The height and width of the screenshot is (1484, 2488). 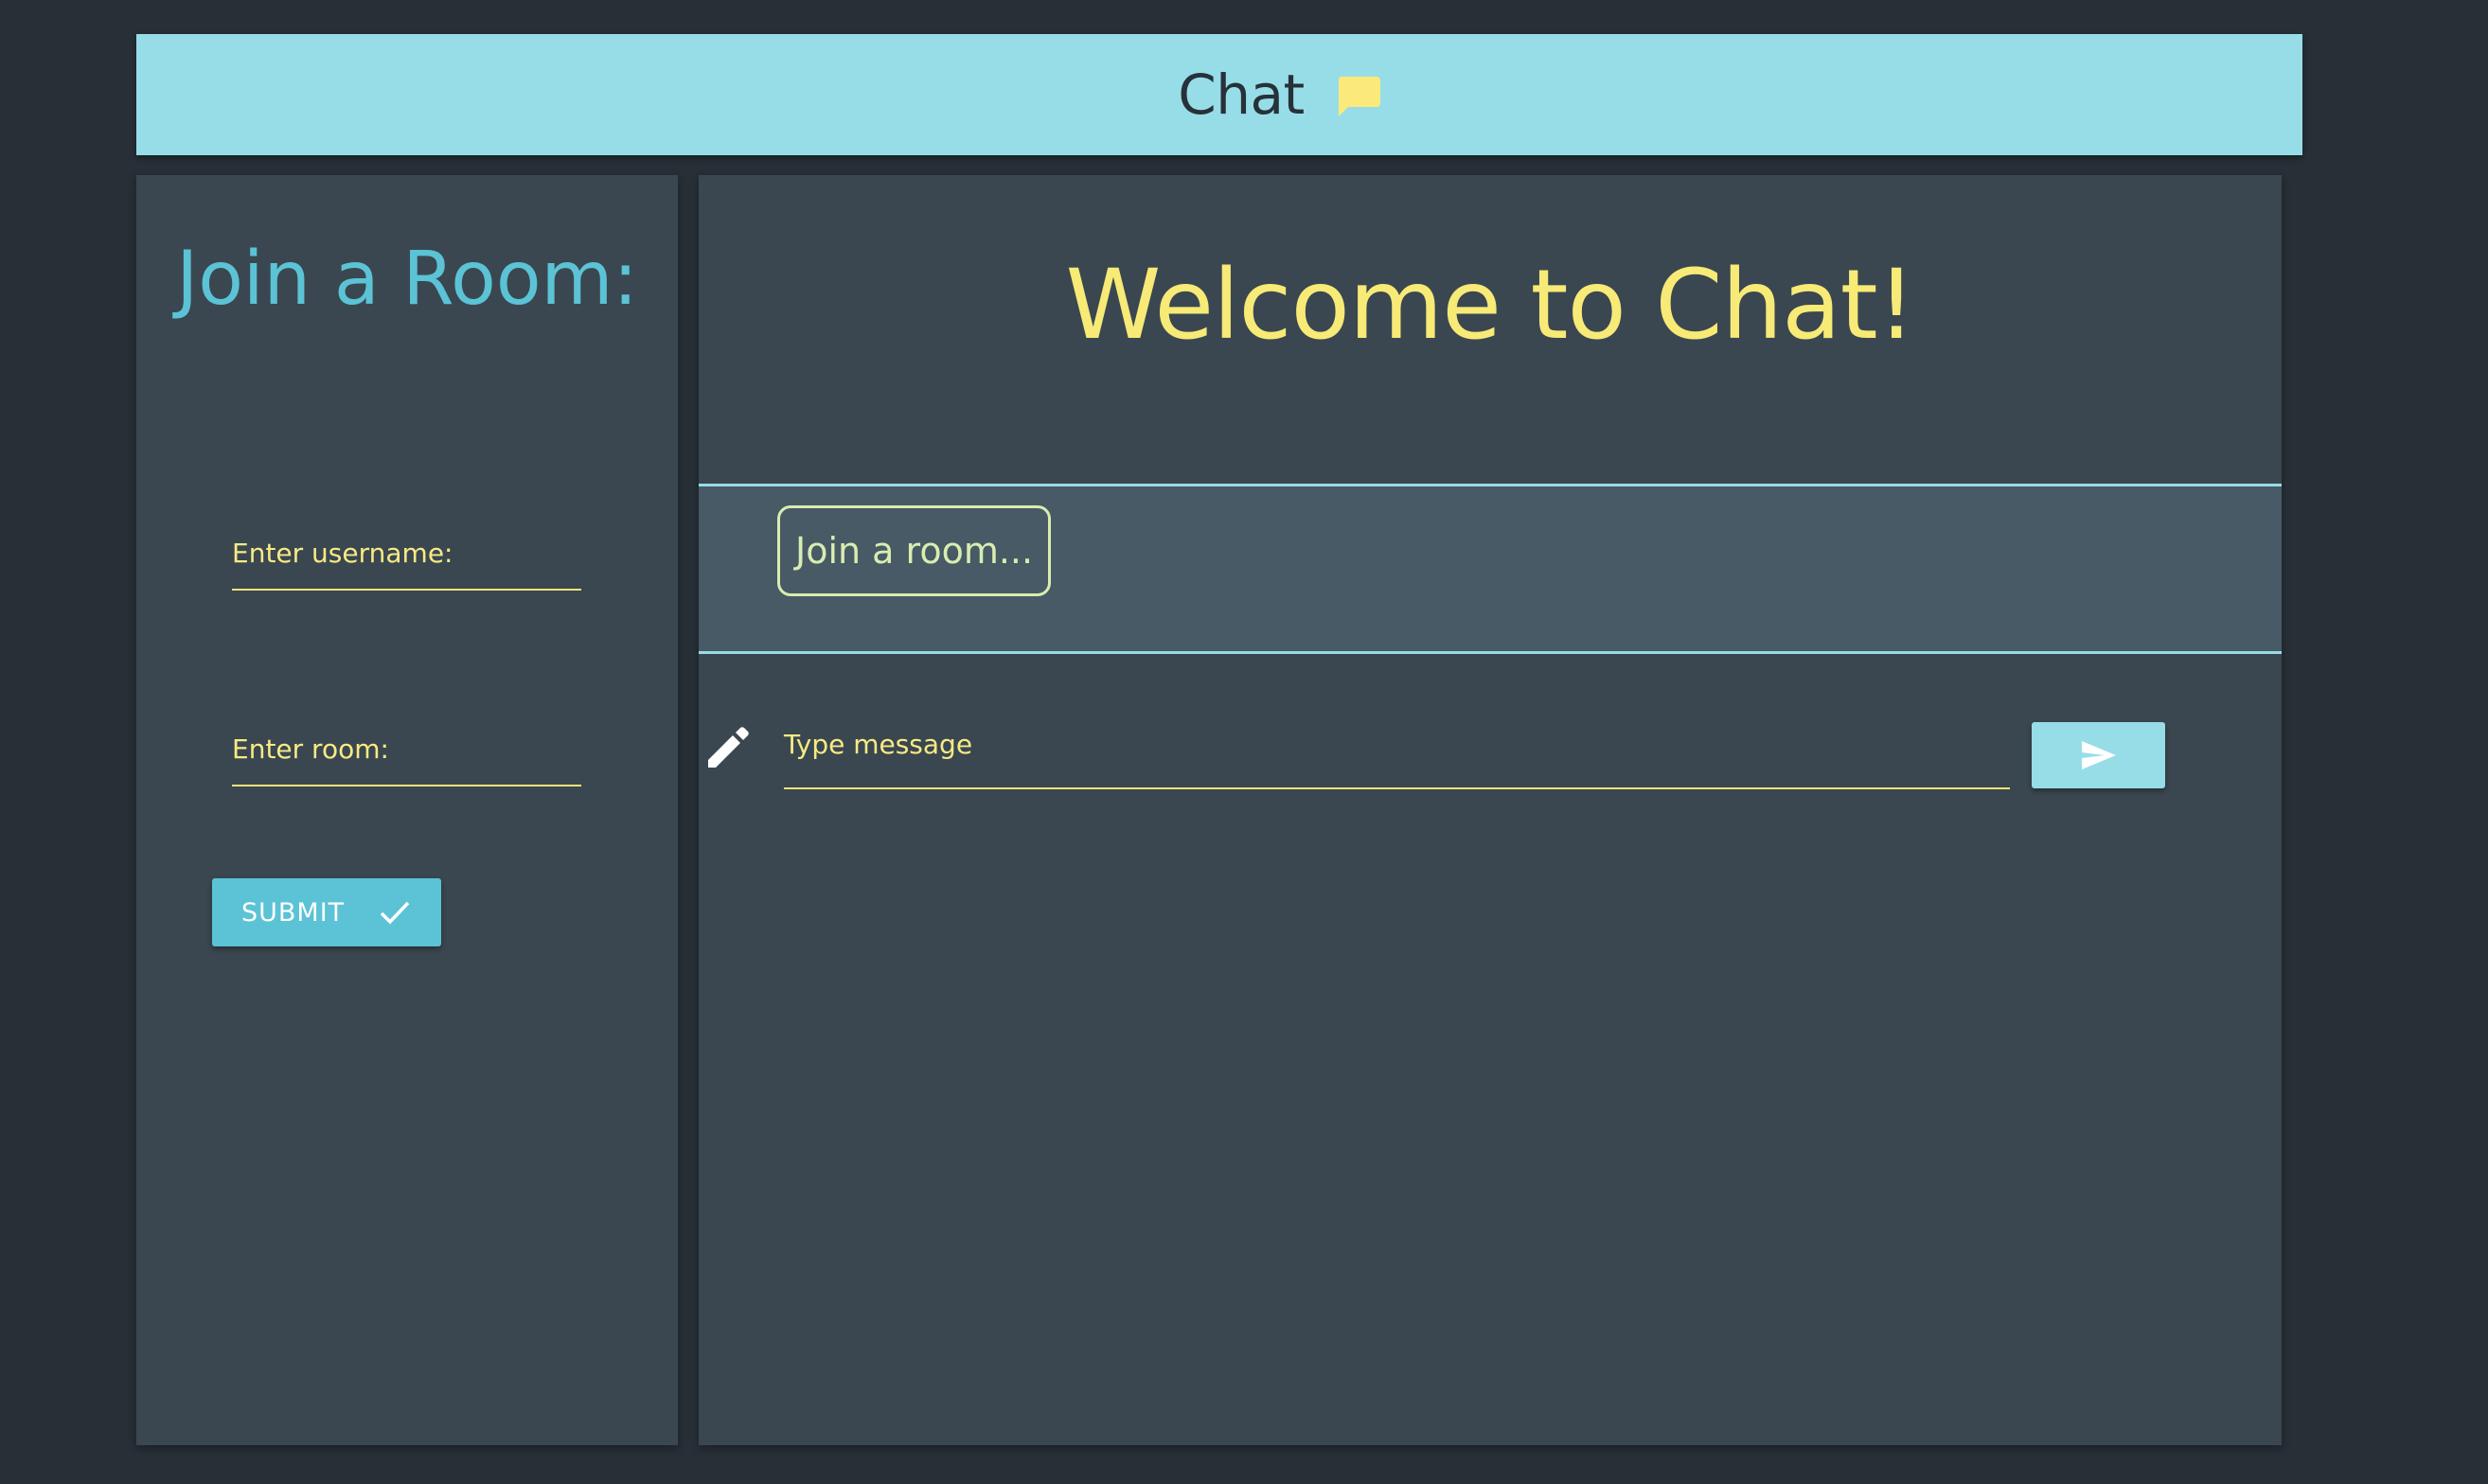 I want to click on room-label: Enter room:, so click(x=310, y=749).